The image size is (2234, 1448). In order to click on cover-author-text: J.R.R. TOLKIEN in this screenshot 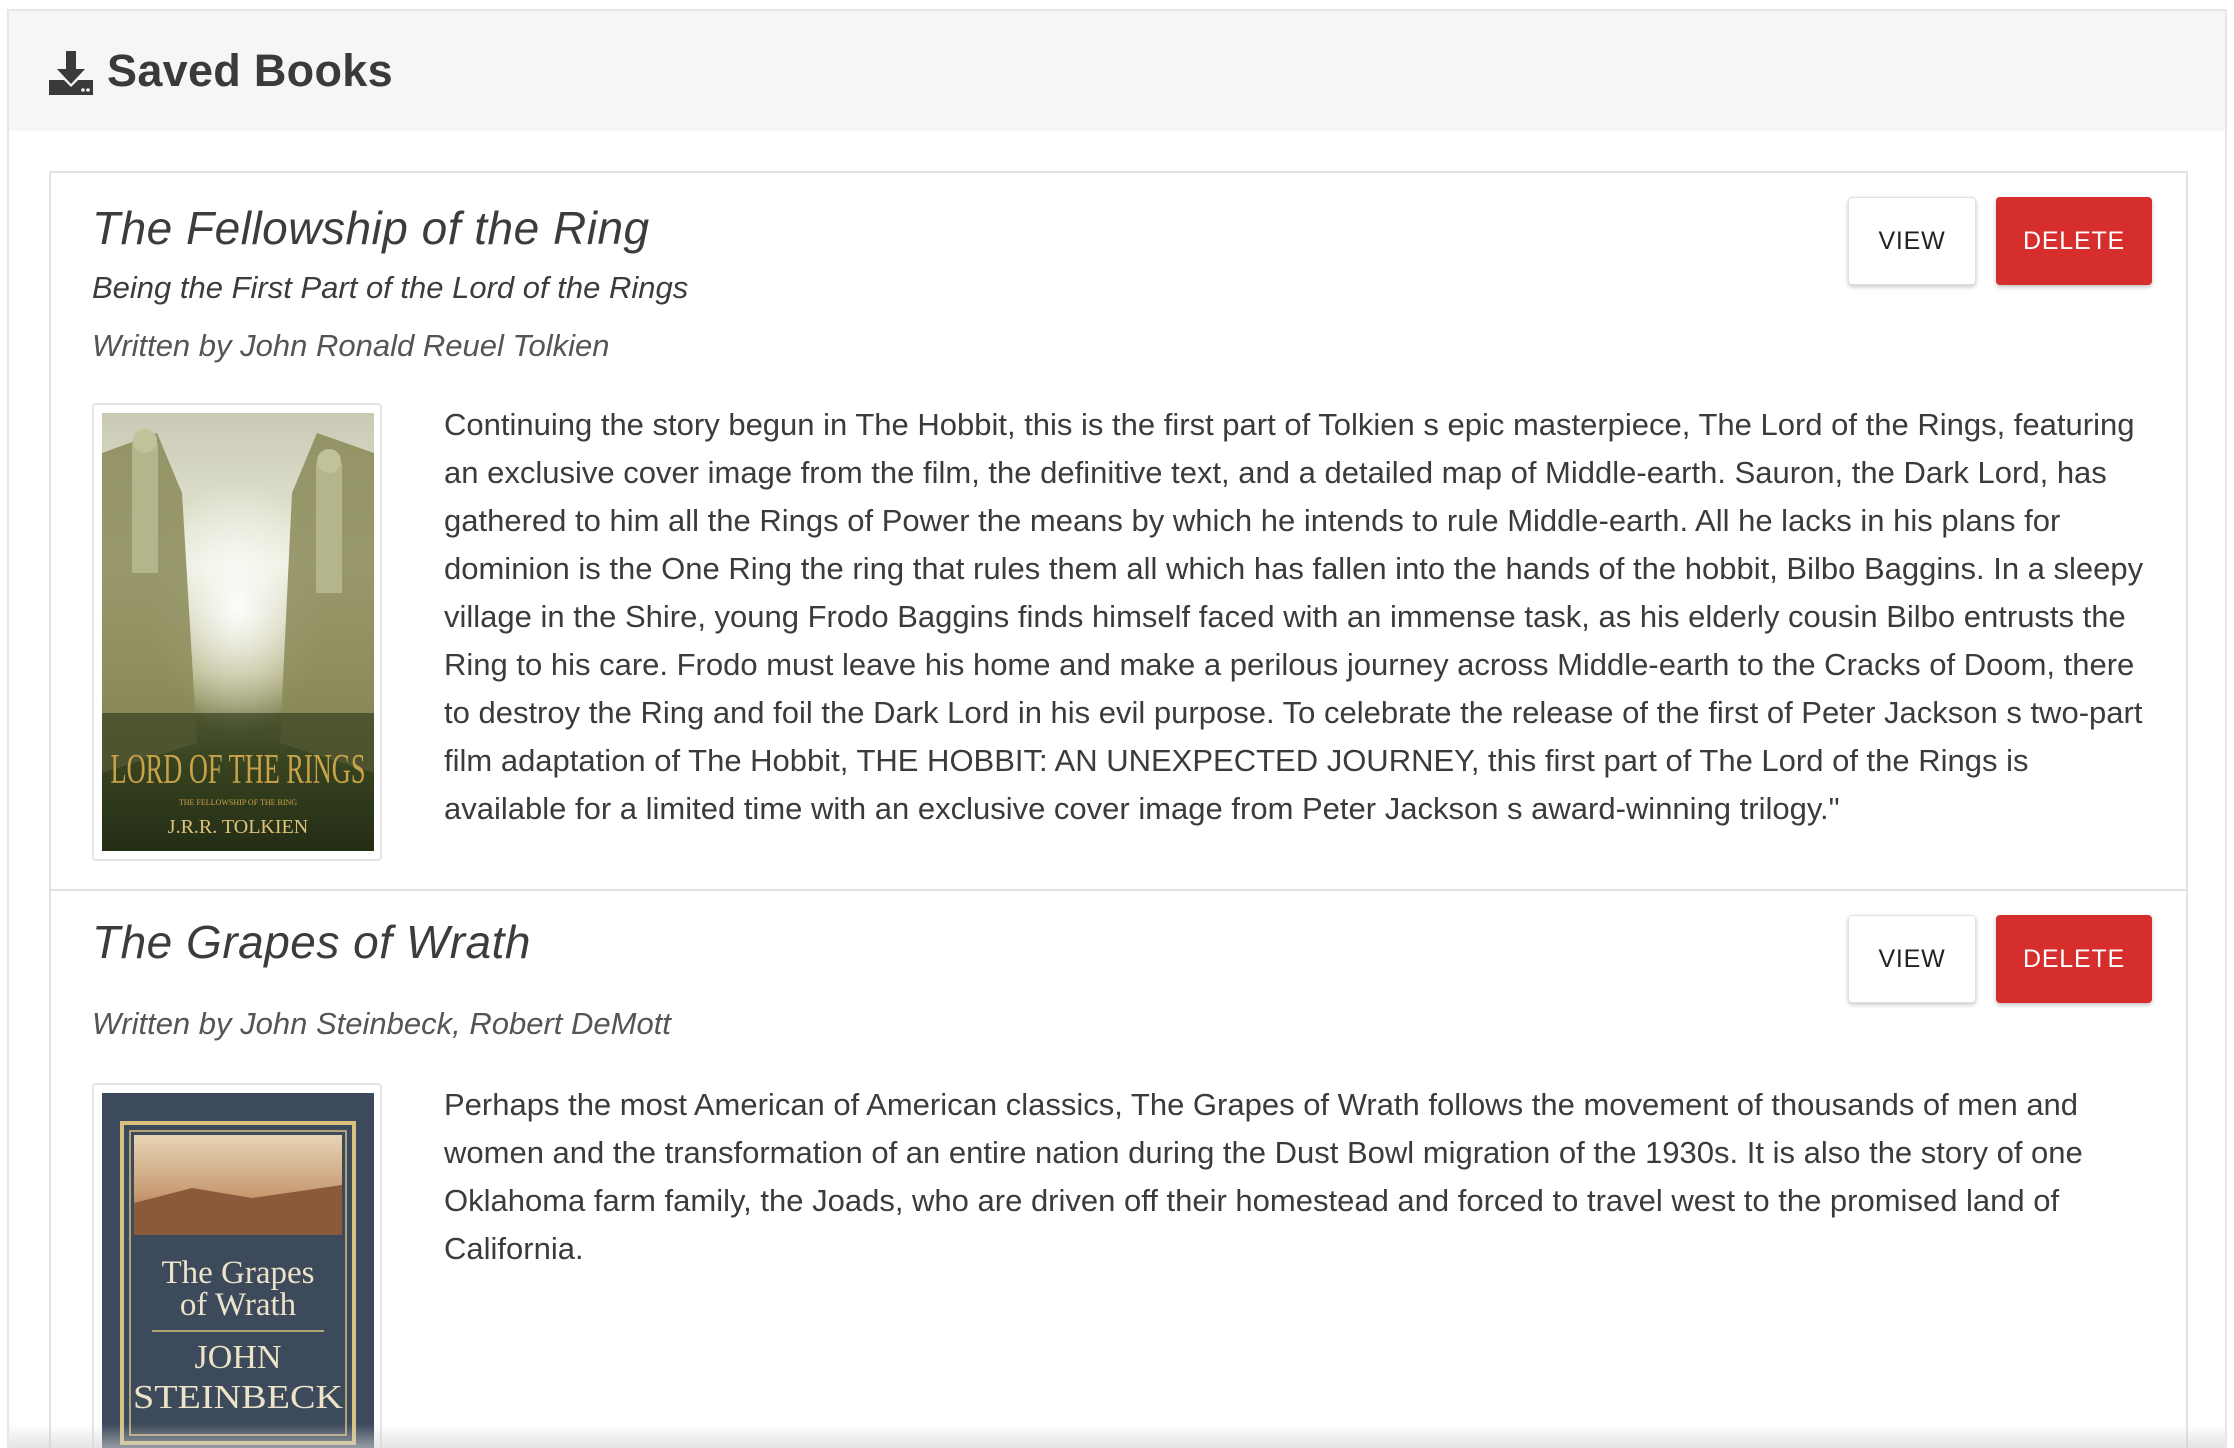, I will do `click(238, 827)`.